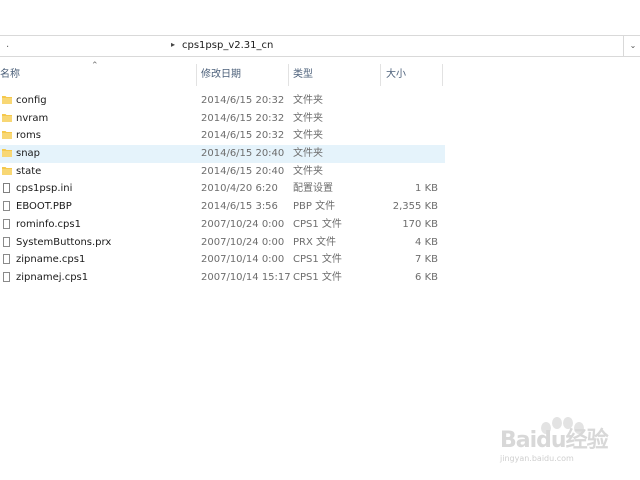  Describe the element at coordinates (239, 207) in the screenshot. I see `file-date: 2014/6/15 3:56` at that location.